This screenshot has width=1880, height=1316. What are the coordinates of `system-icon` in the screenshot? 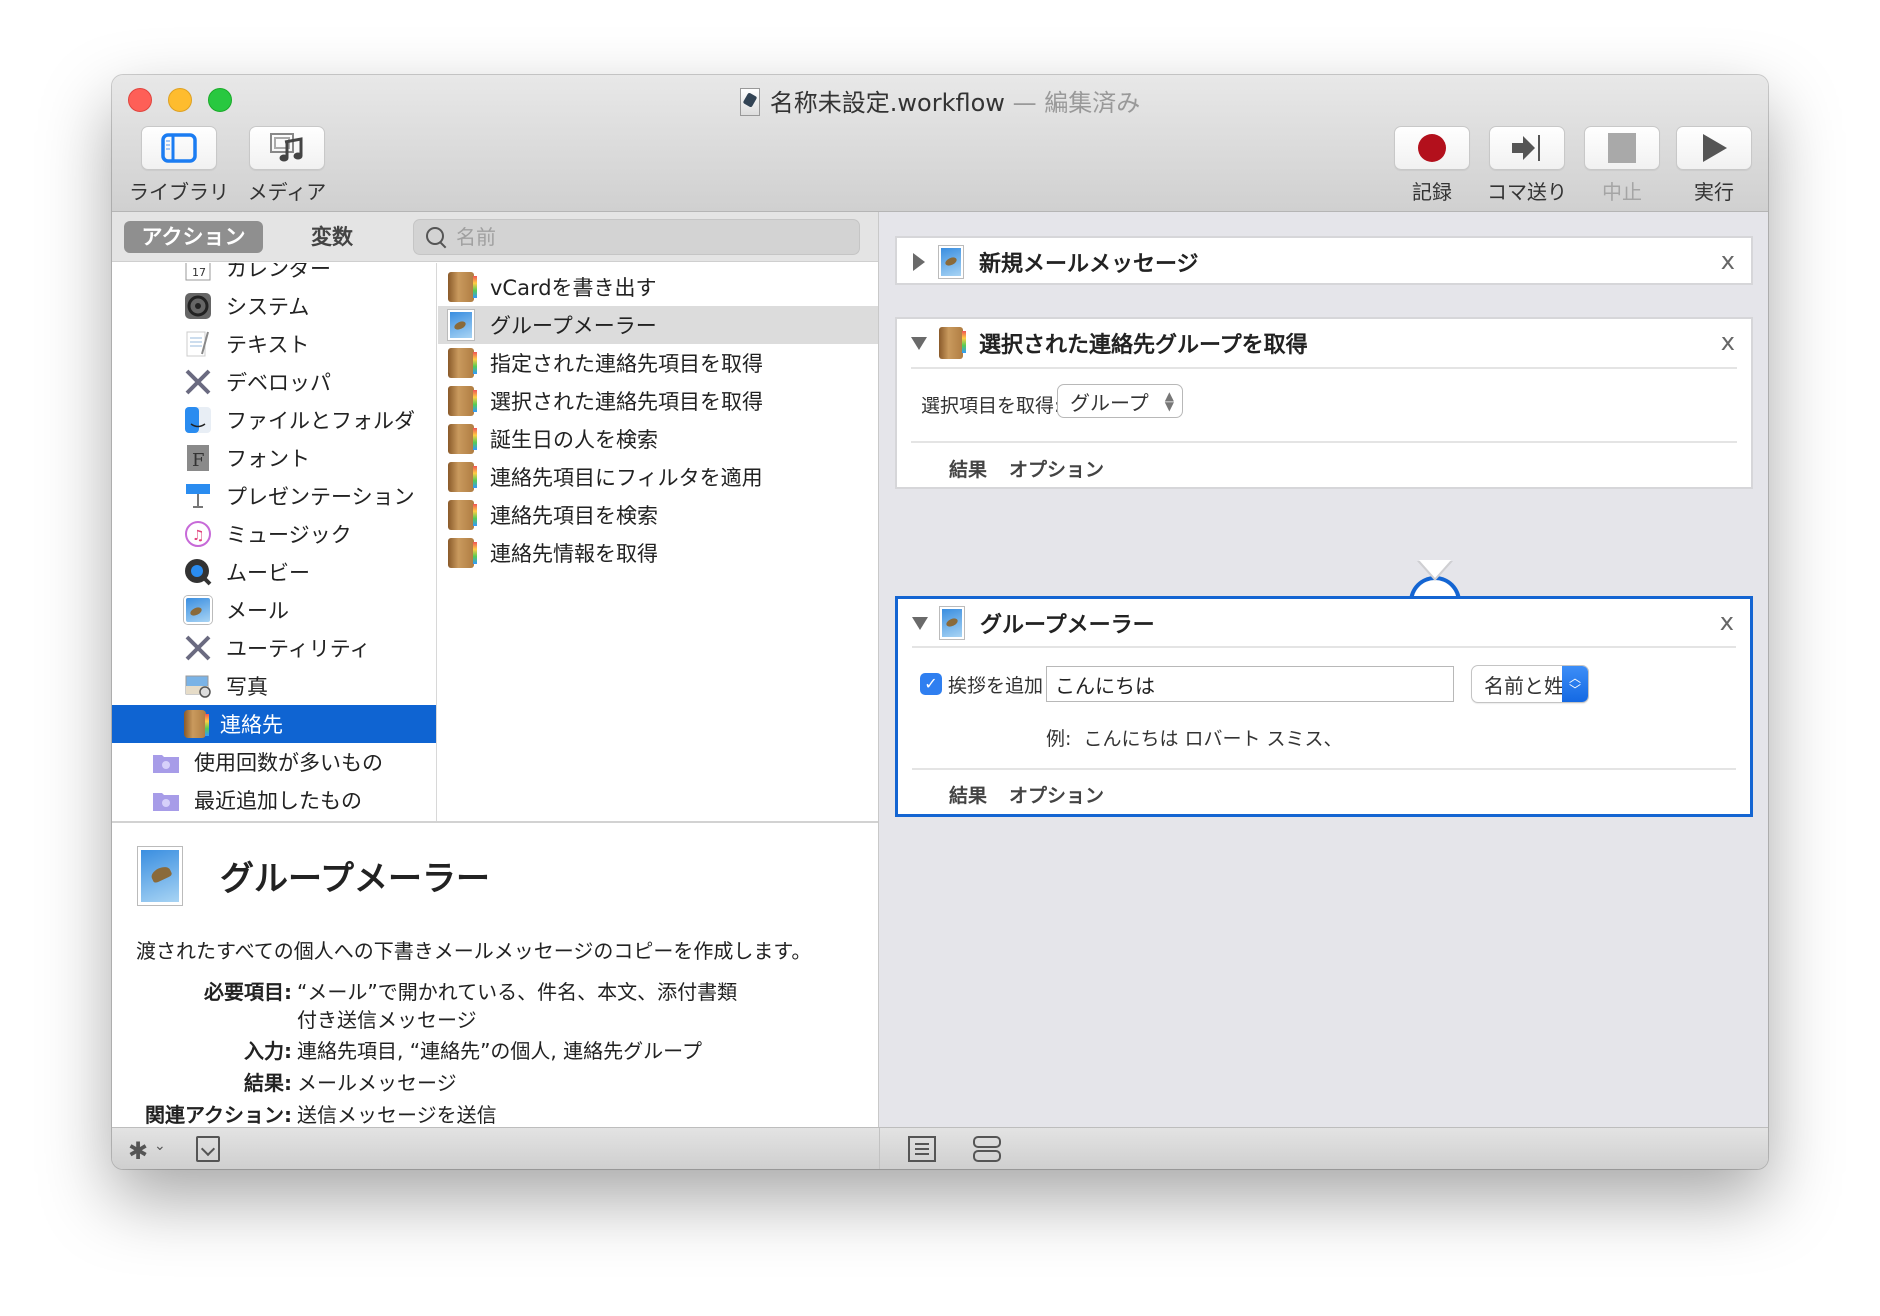 It's located at (198, 306).